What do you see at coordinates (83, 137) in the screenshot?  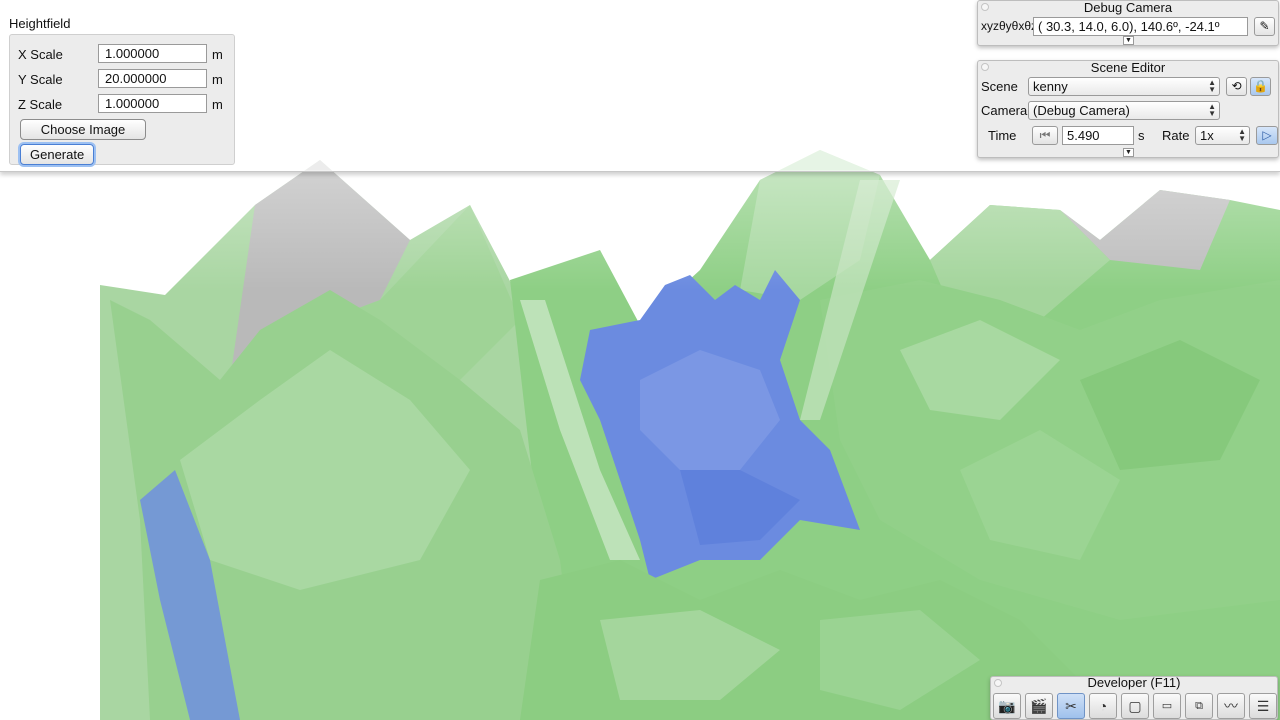 I see `choose-image-file-button: Choose Image File` at bounding box center [83, 137].